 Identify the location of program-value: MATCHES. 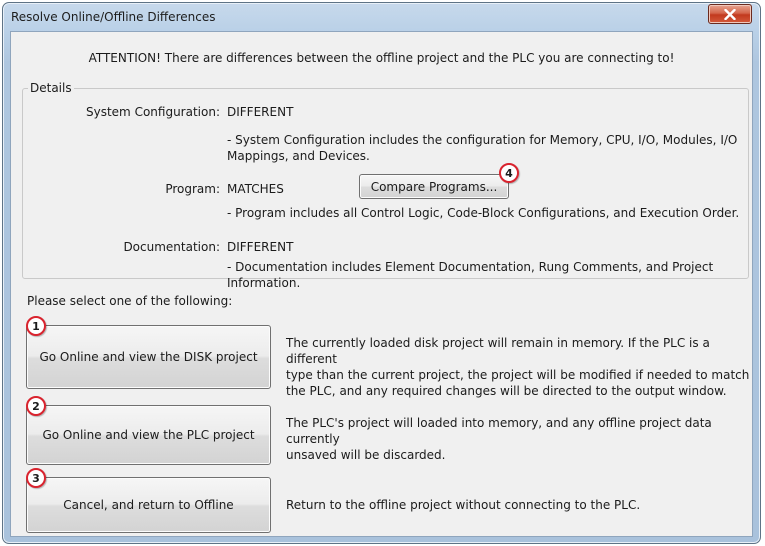
(255, 189).